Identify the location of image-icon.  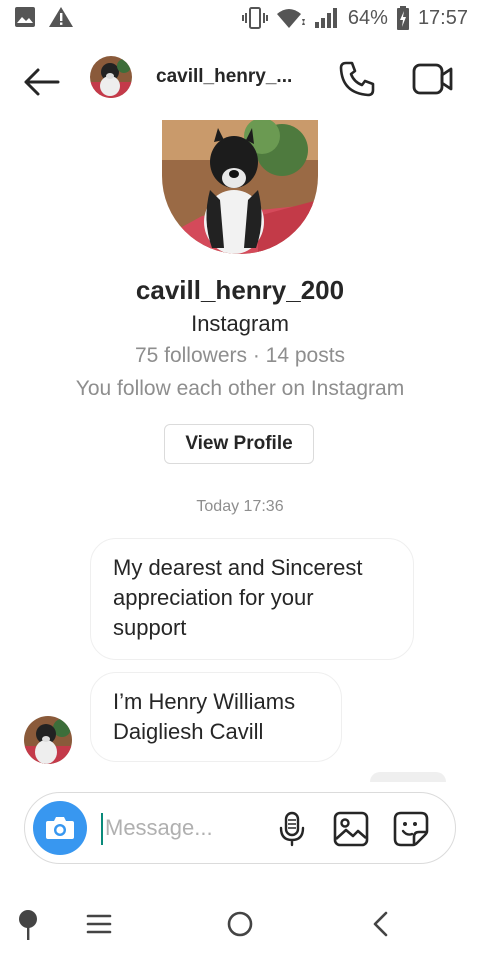
(25, 17).